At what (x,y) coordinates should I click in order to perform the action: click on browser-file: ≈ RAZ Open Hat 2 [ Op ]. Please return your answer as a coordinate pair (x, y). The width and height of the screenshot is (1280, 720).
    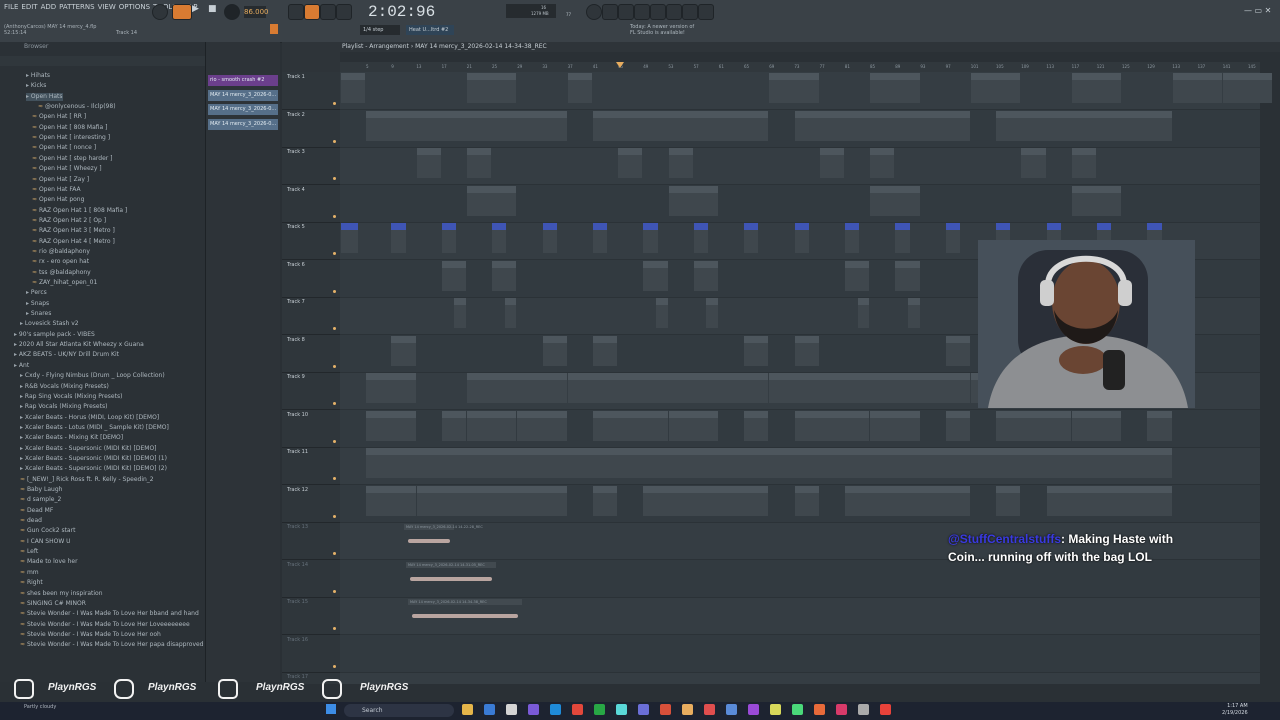
    Looking at the image, I should click on (69, 221).